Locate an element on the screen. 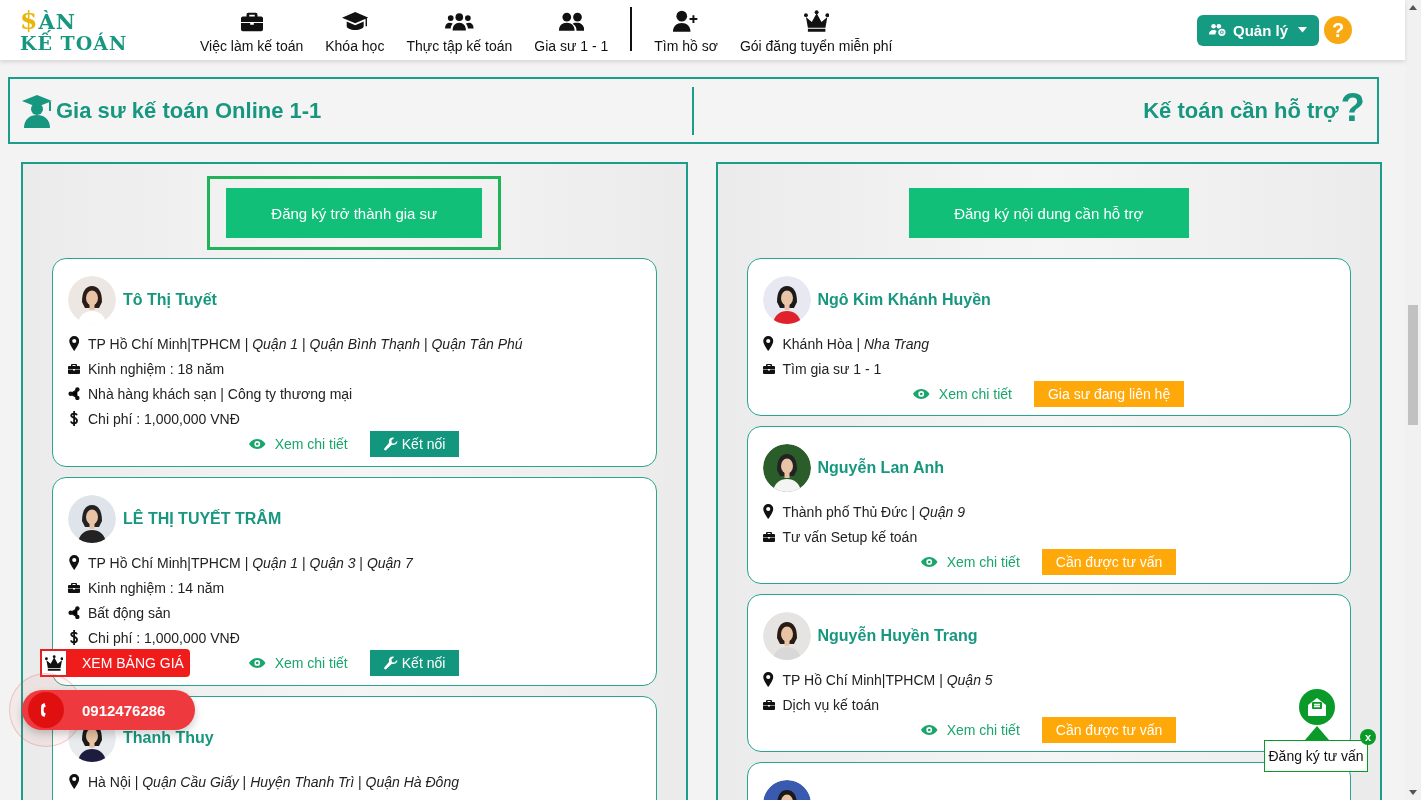 Image resolution: width=1421 pixels, height=800 pixels. section-title: Kế toán cần hỗ trợ is located at coordinates (1241, 110).